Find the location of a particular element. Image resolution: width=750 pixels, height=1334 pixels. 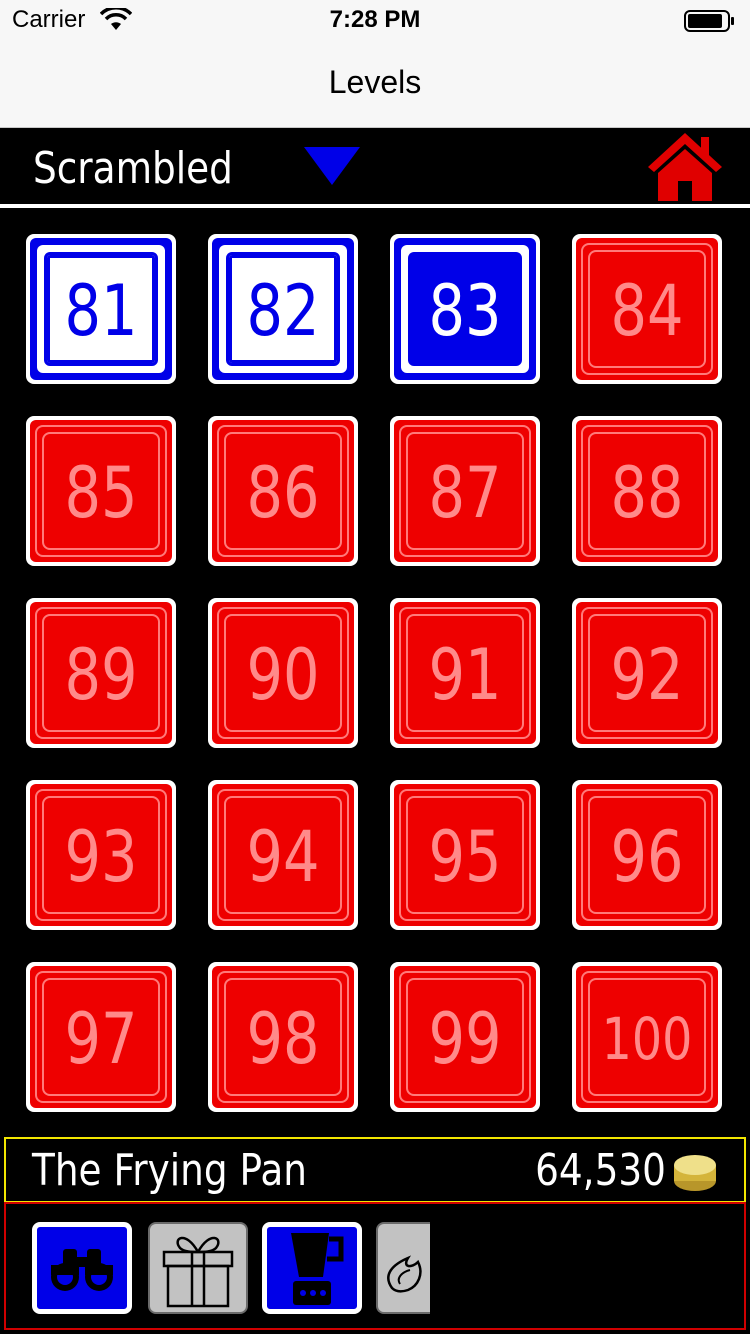

level-tile-91: 91 is located at coordinates (465, 673).